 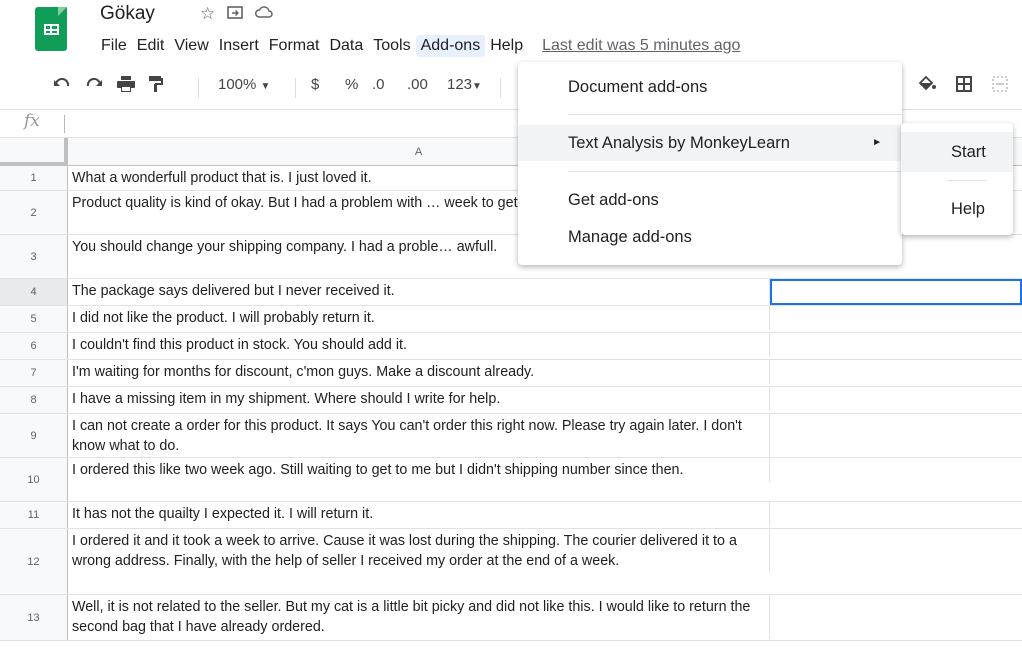 I want to click on menu-item-manage-addons: Manage add-ons, so click(x=710, y=237).